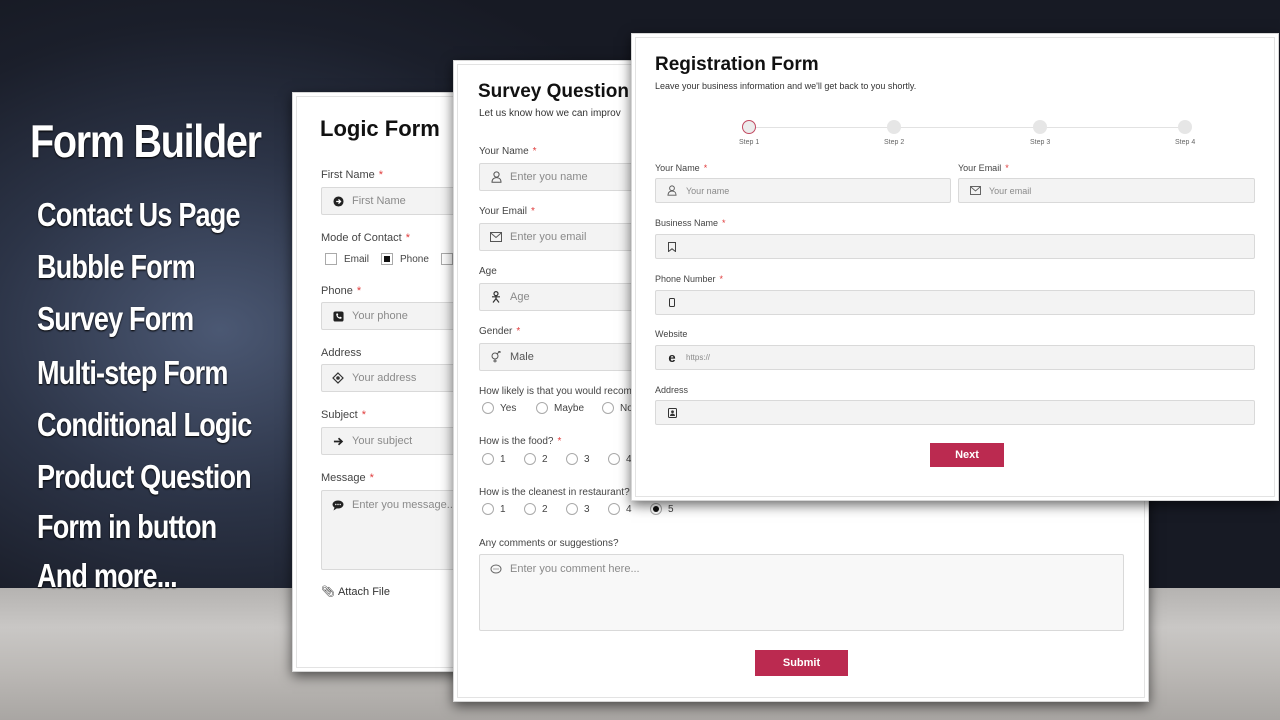 The height and width of the screenshot is (720, 1280). I want to click on arrow-right-icon, so click(338, 441).